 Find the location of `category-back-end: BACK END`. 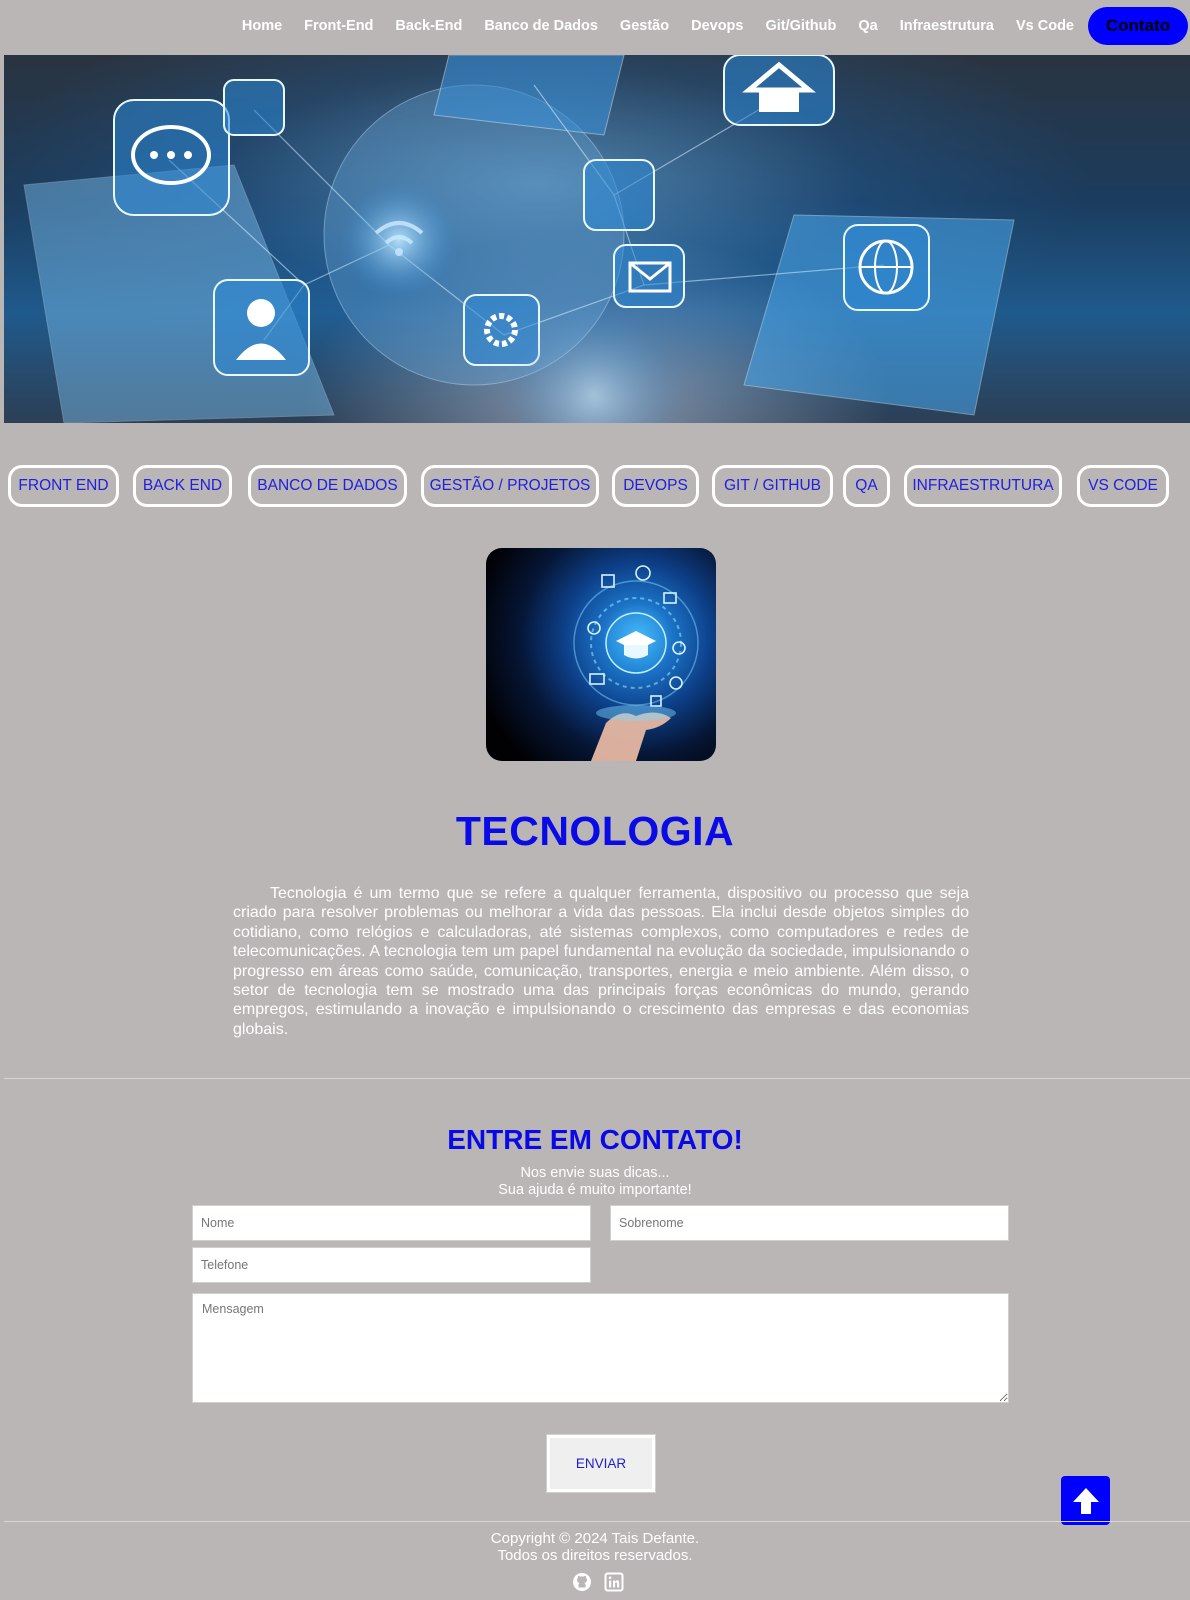

category-back-end: BACK END is located at coordinates (182, 486).